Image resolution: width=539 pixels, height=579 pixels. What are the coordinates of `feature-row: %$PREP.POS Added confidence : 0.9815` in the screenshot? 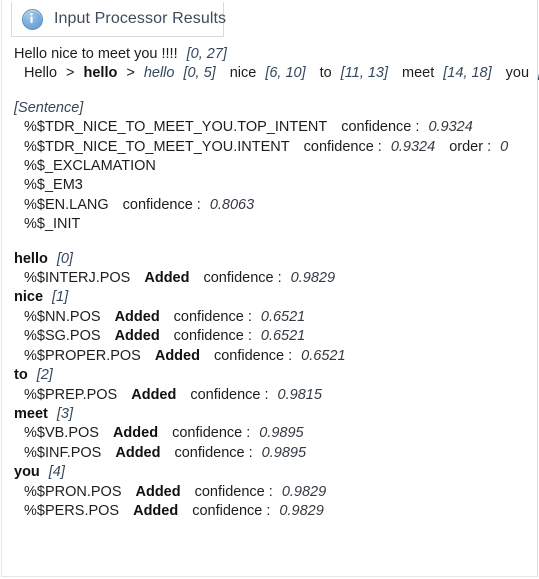 It's located at (269, 395).